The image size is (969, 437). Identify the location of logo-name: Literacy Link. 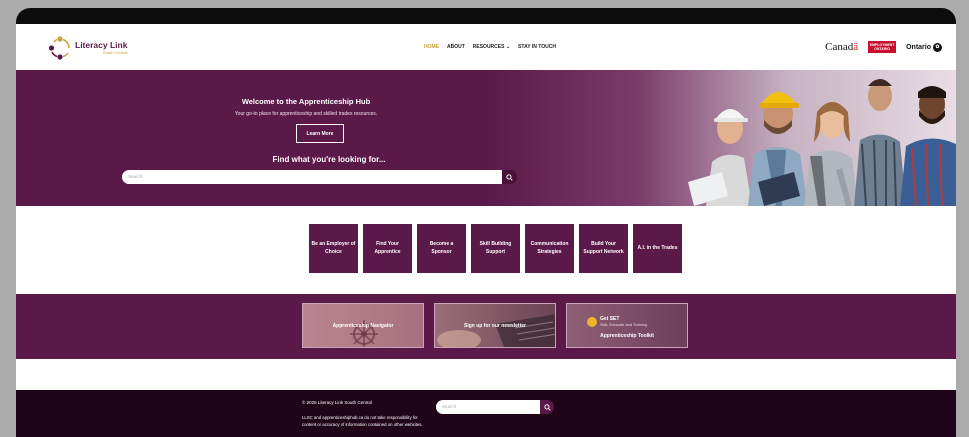
(101, 45).